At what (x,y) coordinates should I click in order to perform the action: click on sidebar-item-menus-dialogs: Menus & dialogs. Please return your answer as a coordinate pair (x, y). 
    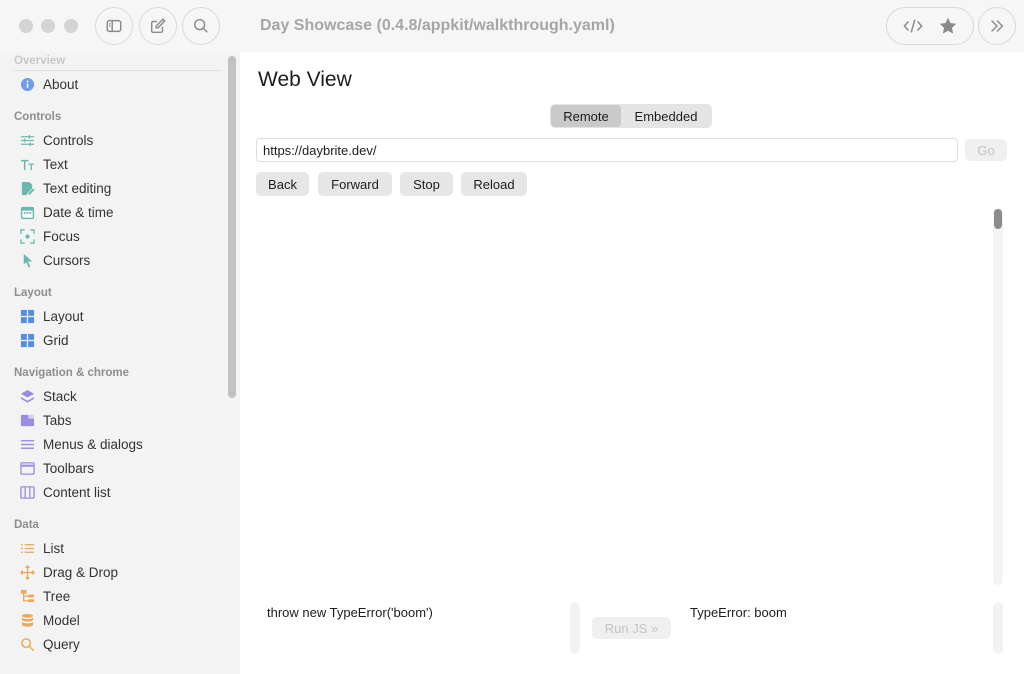
    Looking at the image, I should click on (117, 444).